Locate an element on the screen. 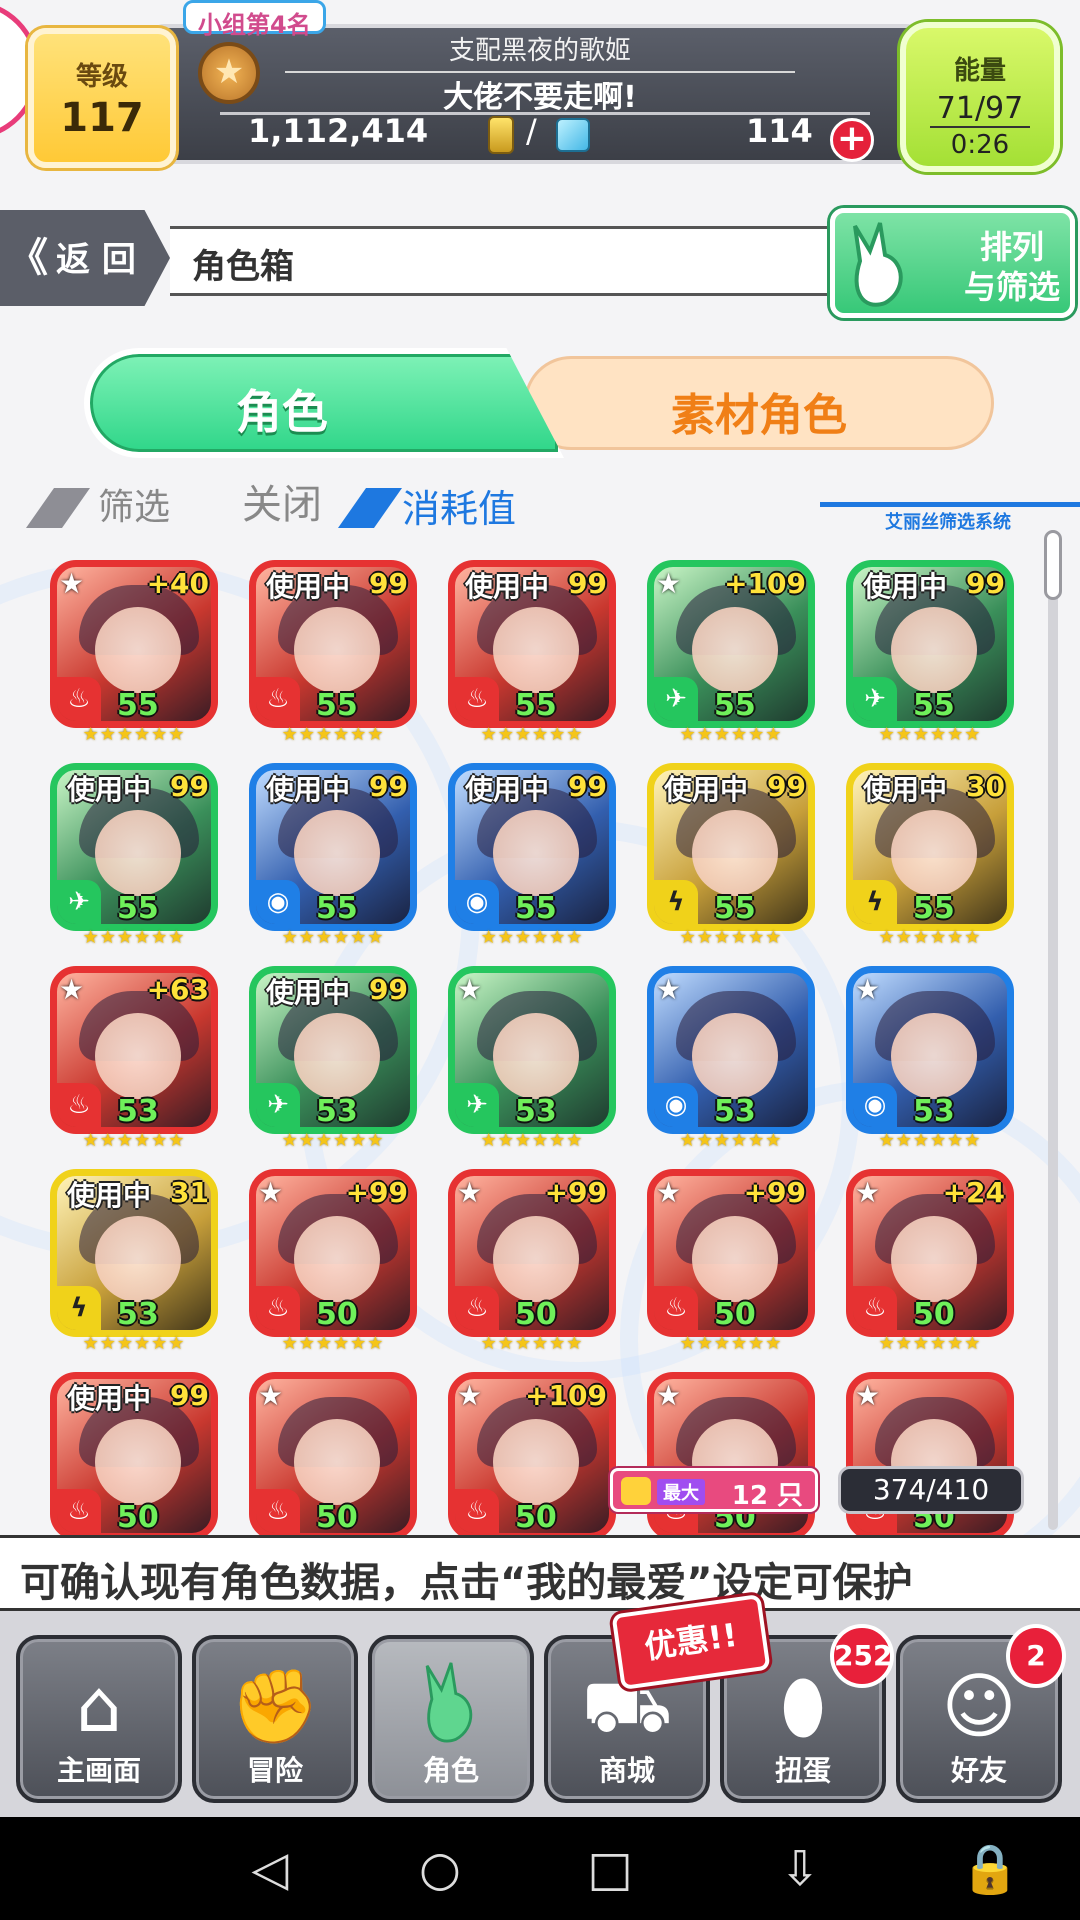  tab-material-characters: 素材角色 is located at coordinates (759, 403).